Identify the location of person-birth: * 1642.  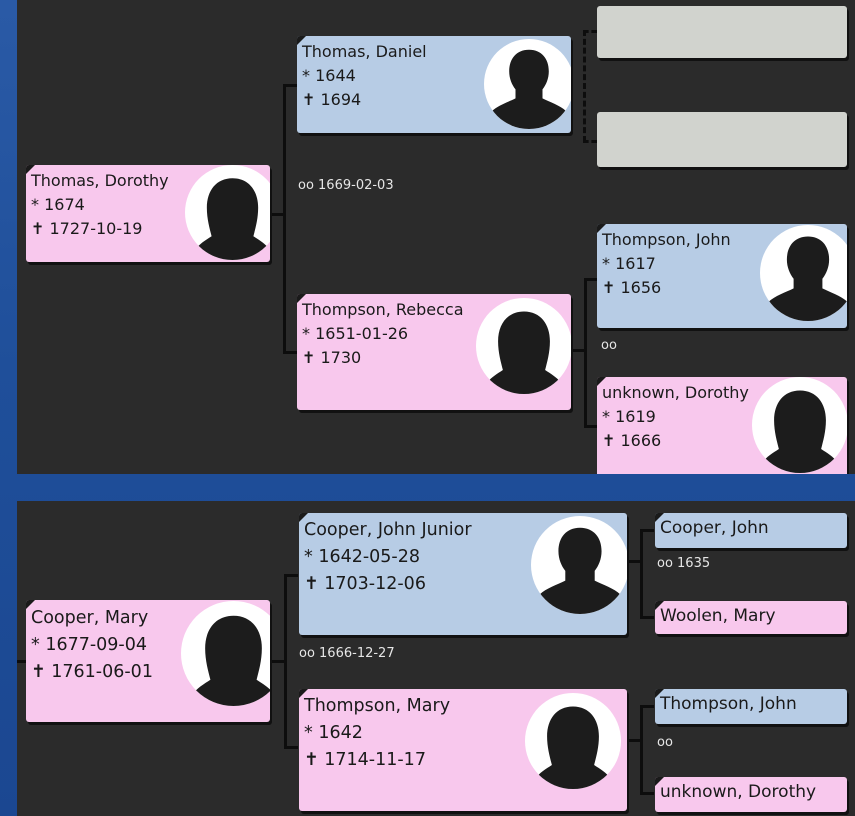
(333, 733).